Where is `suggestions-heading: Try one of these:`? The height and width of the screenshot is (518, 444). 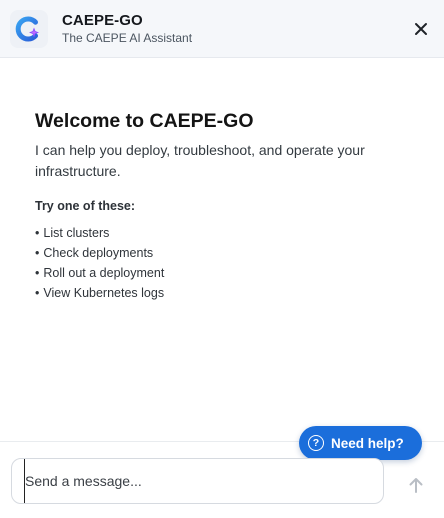 suggestions-heading: Try one of these: is located at coordinates (85, 206).